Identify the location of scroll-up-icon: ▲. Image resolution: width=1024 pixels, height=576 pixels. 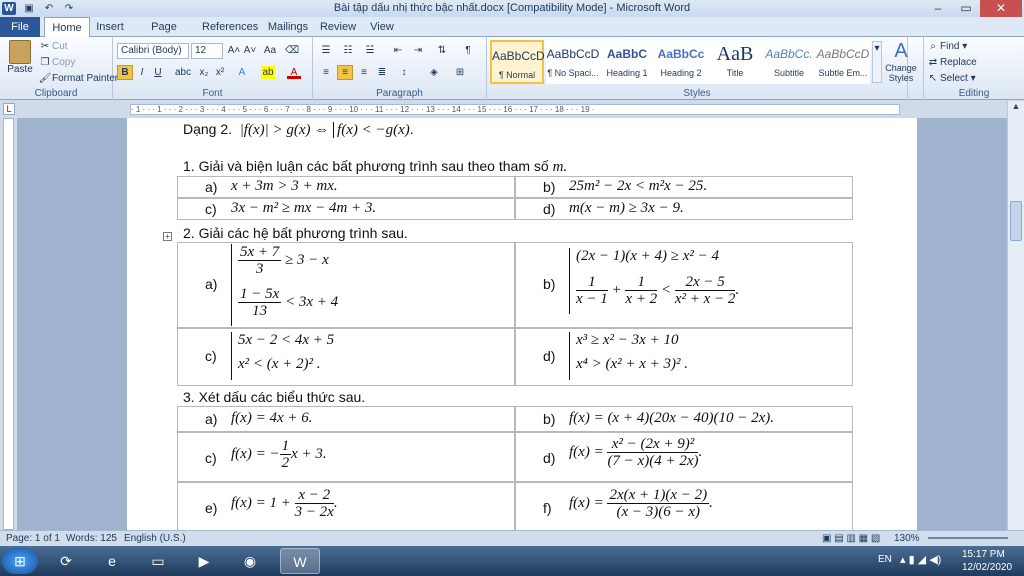
(1016, 108).